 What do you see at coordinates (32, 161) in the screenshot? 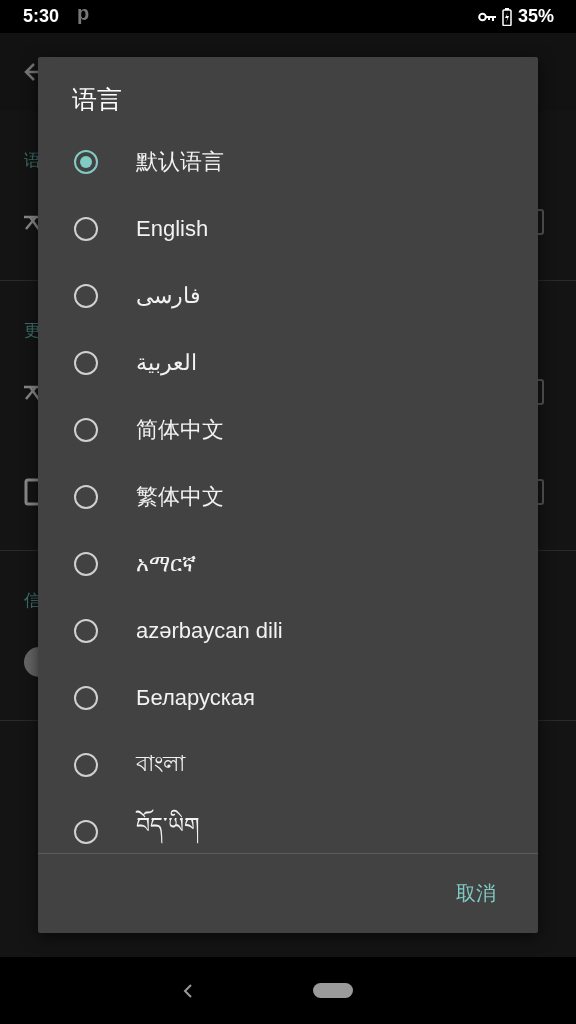
I see `section-header: 语` at bounding box center [32, 161].